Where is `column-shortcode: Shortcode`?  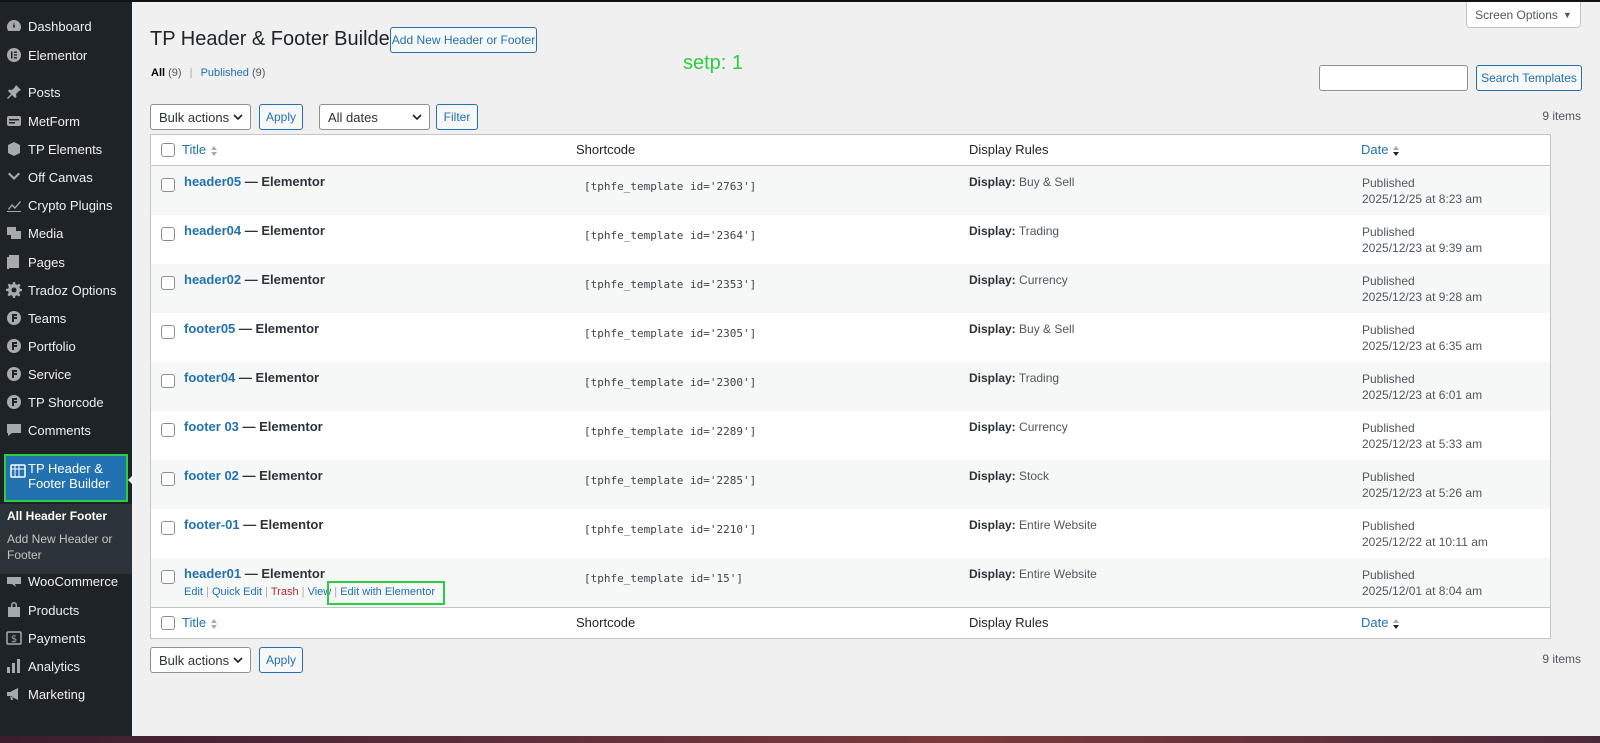
column-shortcode: Shortcode is located at coordinates (606, 149).